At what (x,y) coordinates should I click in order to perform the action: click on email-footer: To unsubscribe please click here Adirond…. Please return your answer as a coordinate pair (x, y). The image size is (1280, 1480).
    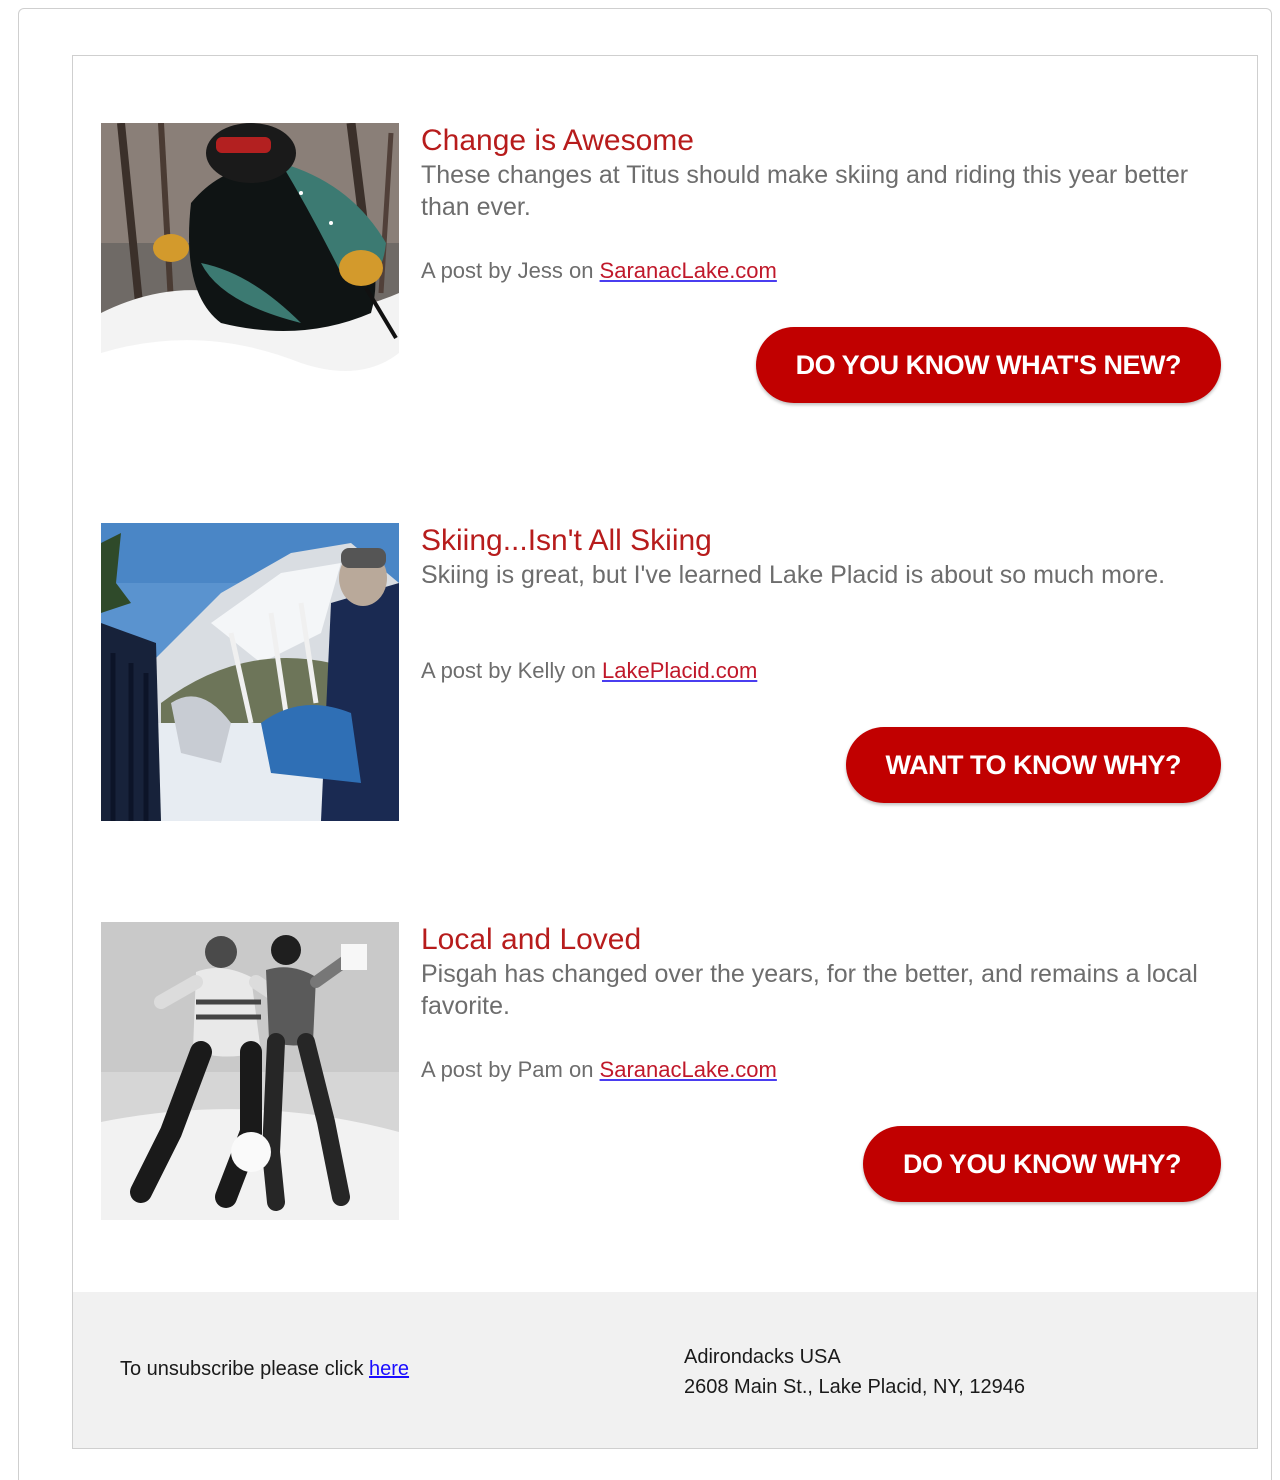
    Looking at the image, I should click on (665, 1370).